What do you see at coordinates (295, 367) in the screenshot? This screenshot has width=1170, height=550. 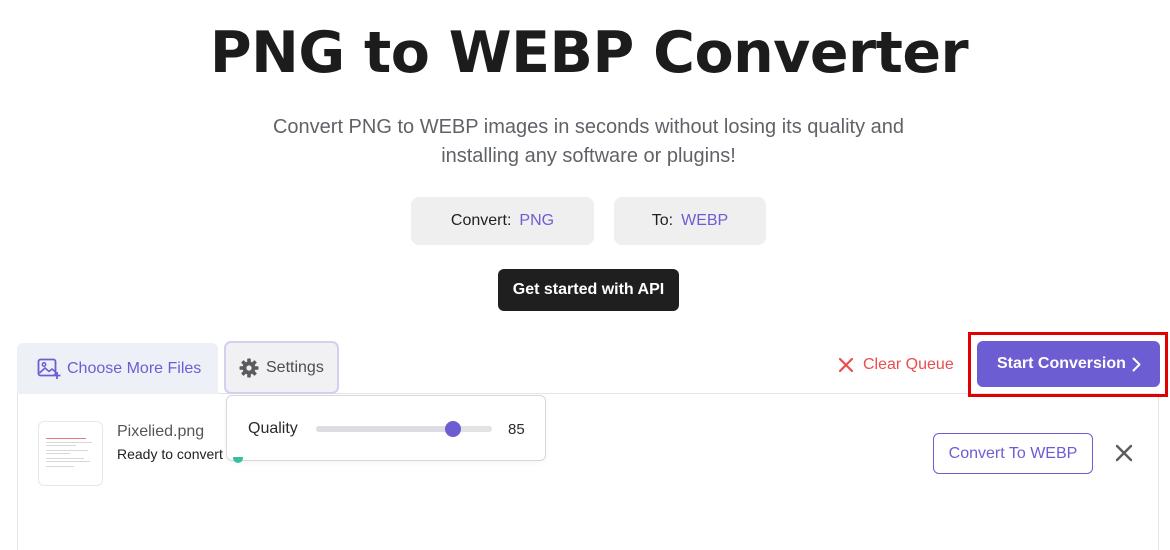 I see `settings-label: Settings` at bounding box center [295, 367].